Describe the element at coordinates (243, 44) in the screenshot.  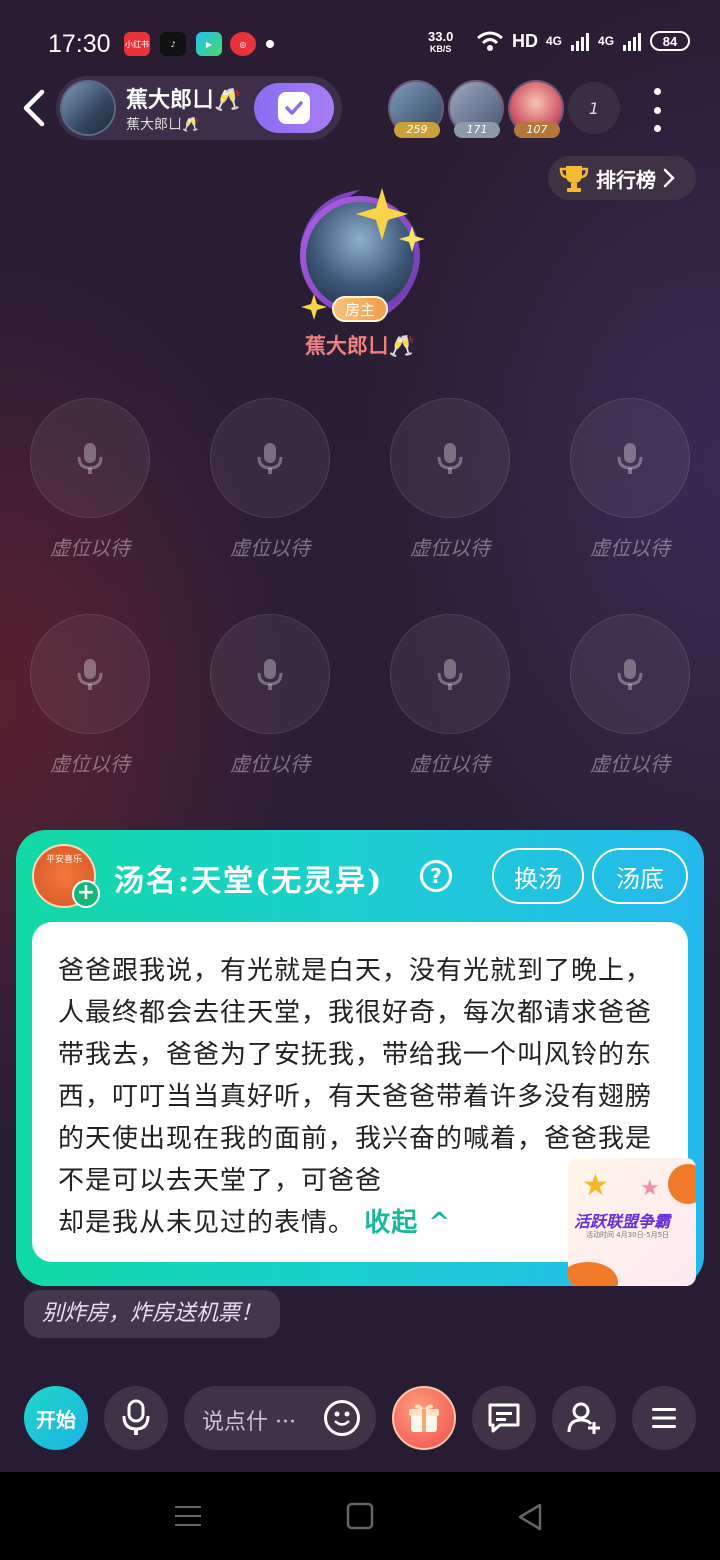
I see `netease-music-icon: ◎` at that location.